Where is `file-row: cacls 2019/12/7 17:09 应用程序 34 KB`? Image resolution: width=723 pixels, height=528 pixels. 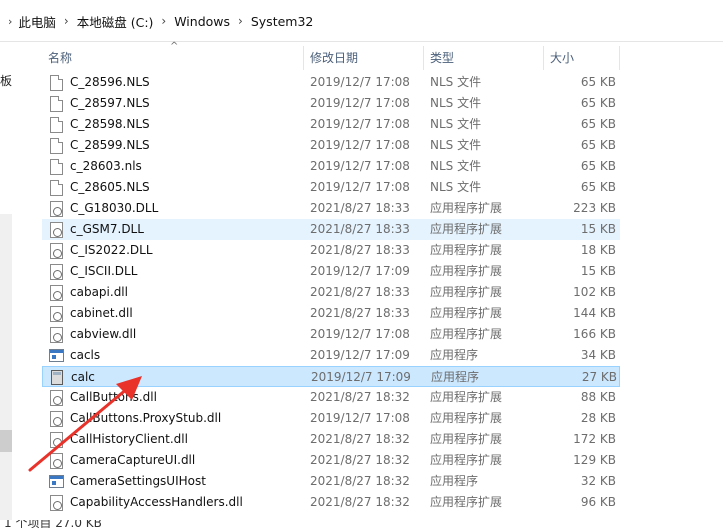 file-row: cacls 2019/12/7 17:09 应用程序 34 KB is located at coordinates (331, 355).